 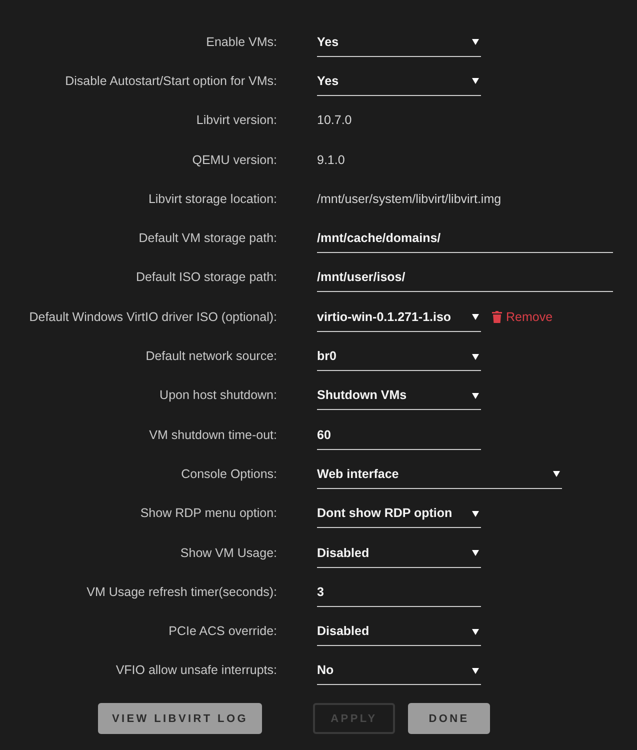 What do you see at coordinates (222, 631) in the screenshot?
I see `setting-label: PCIe ACS override:` at bounding box center [222, 631].